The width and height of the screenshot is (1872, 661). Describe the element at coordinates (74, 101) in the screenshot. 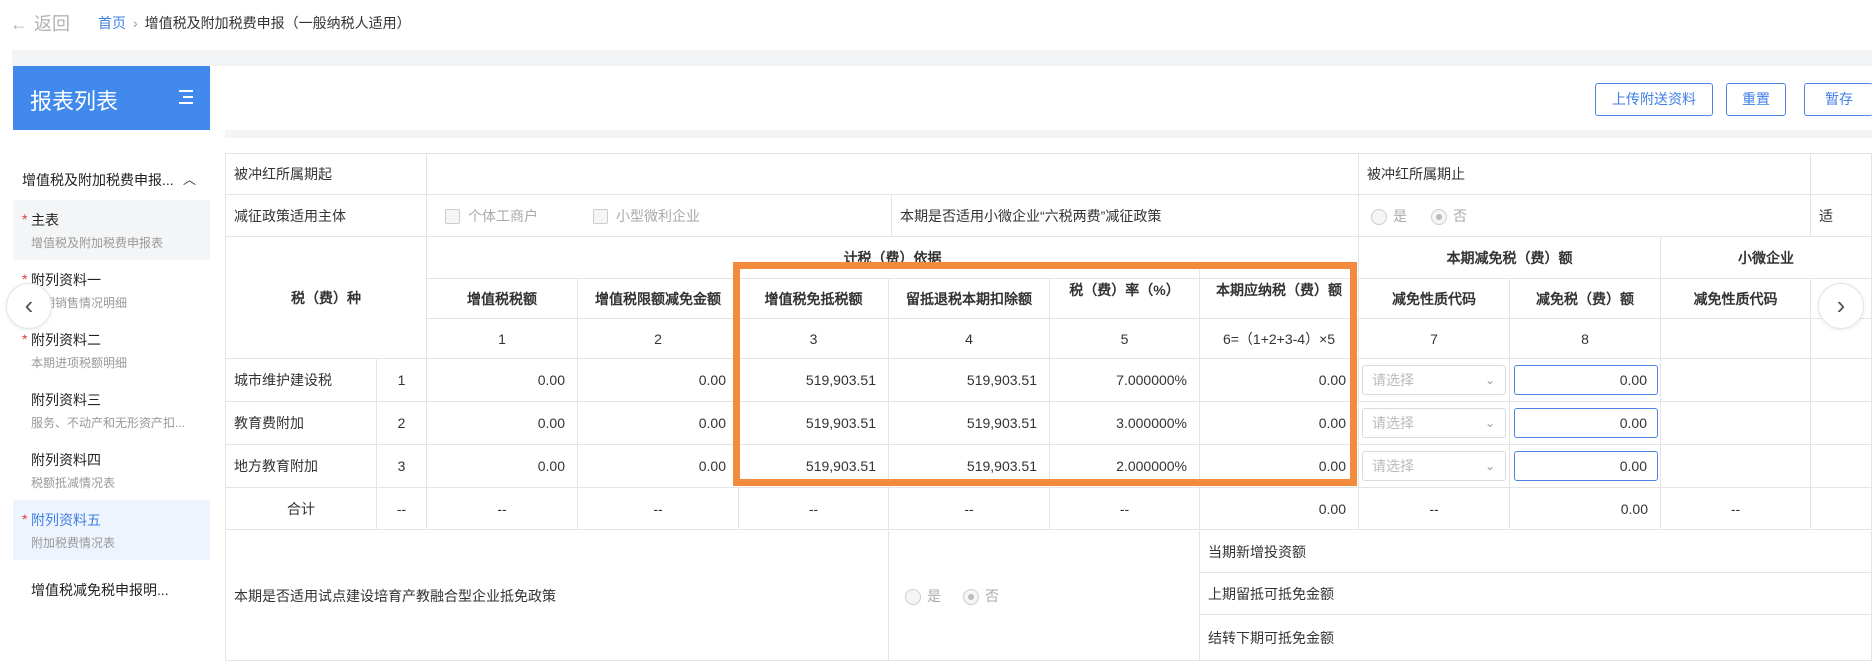

I see `sidebar-title: 报表列表` at that location.